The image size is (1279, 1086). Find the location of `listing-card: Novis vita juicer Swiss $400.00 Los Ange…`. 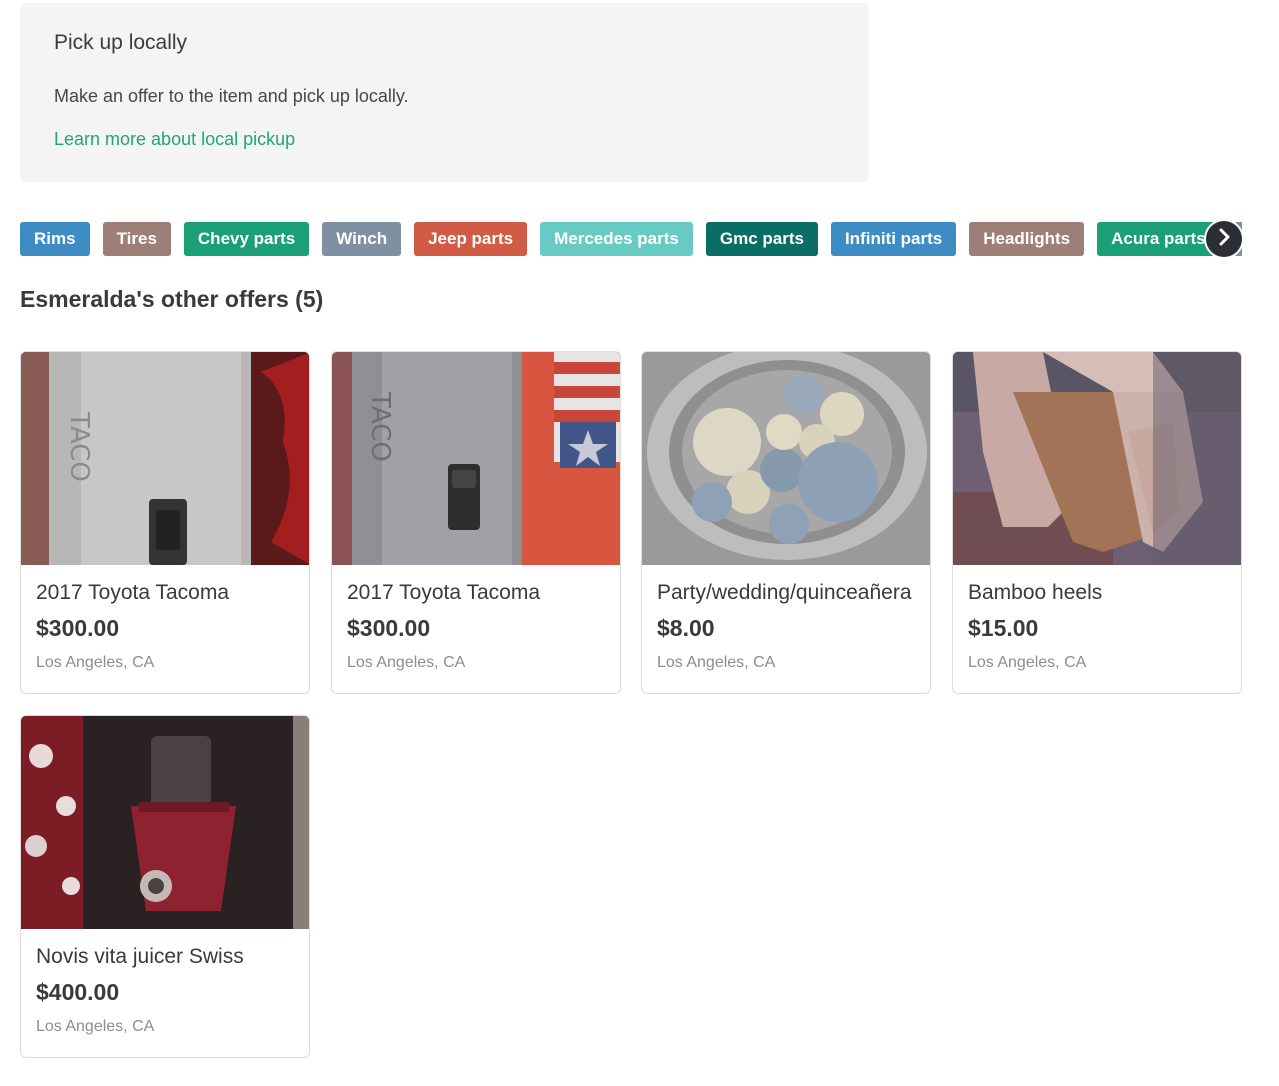

listing-card: Novis vita juicer Swiss $400.00 Los Ange… is located at coordinates (165, 886).